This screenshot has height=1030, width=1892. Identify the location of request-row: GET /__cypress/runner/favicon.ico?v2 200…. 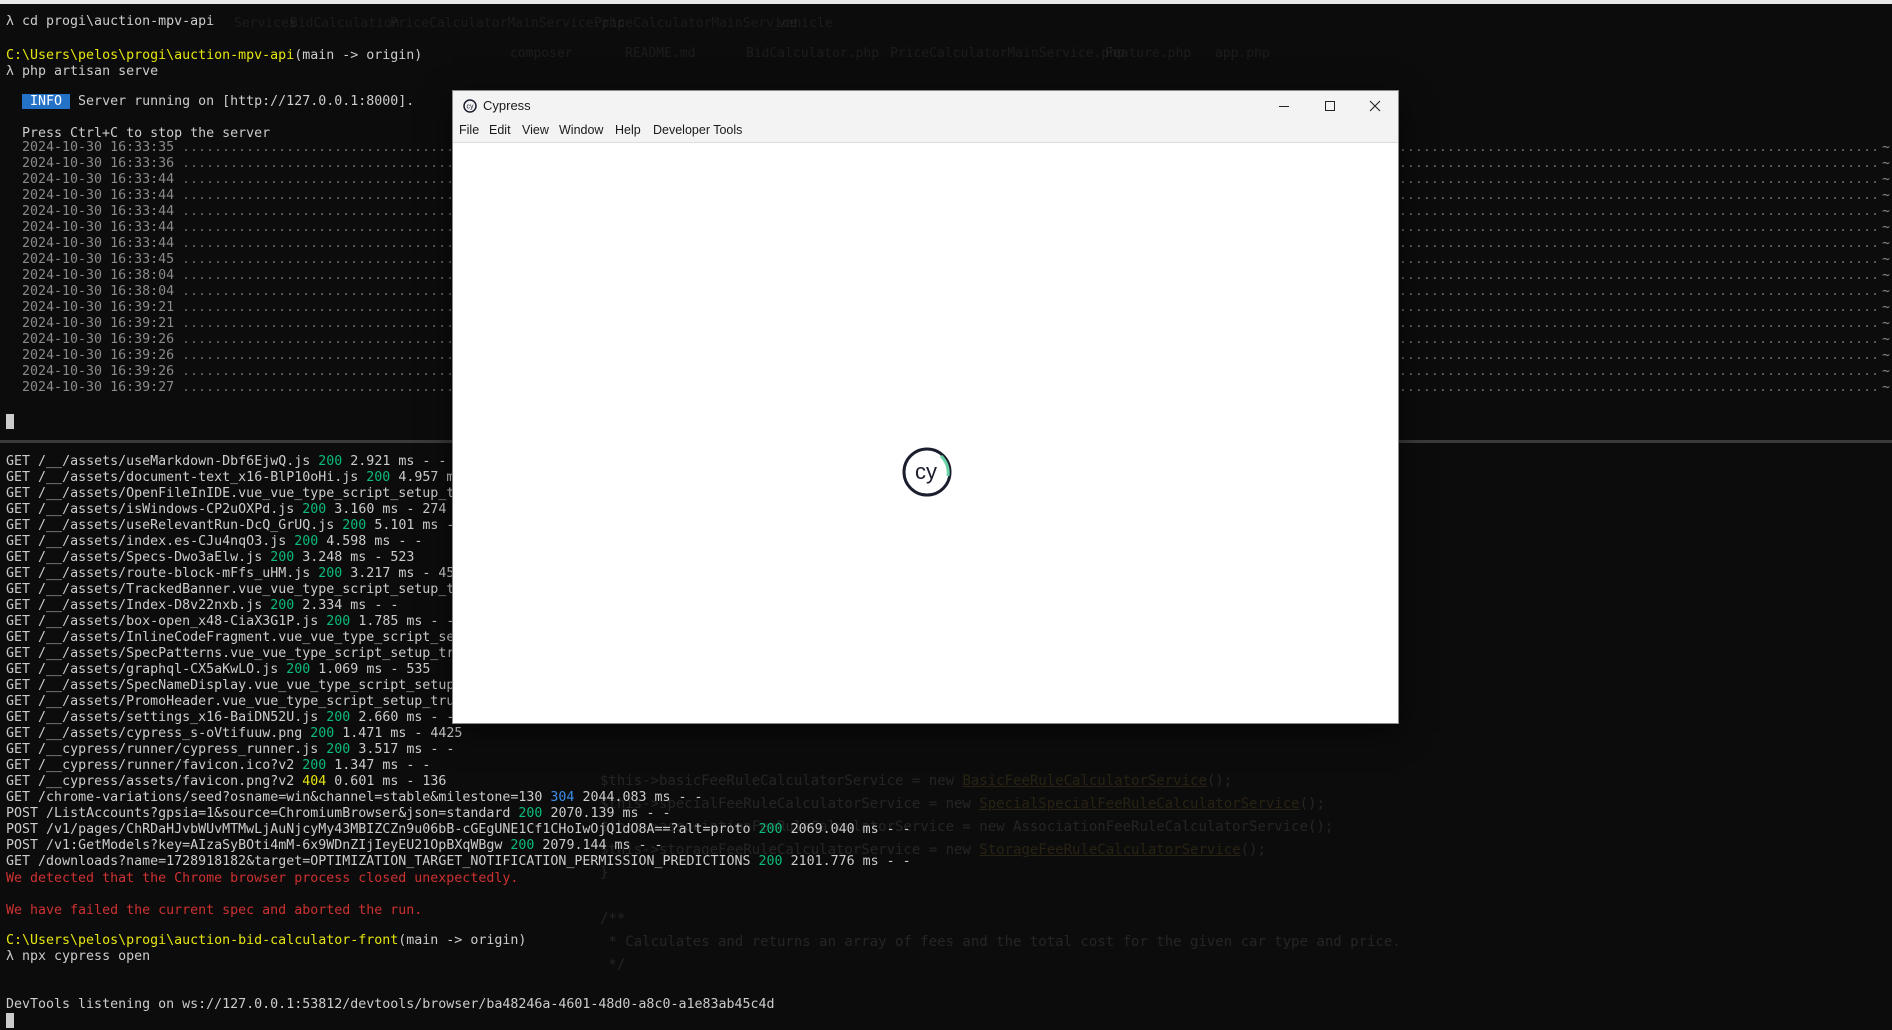
(218, 766).